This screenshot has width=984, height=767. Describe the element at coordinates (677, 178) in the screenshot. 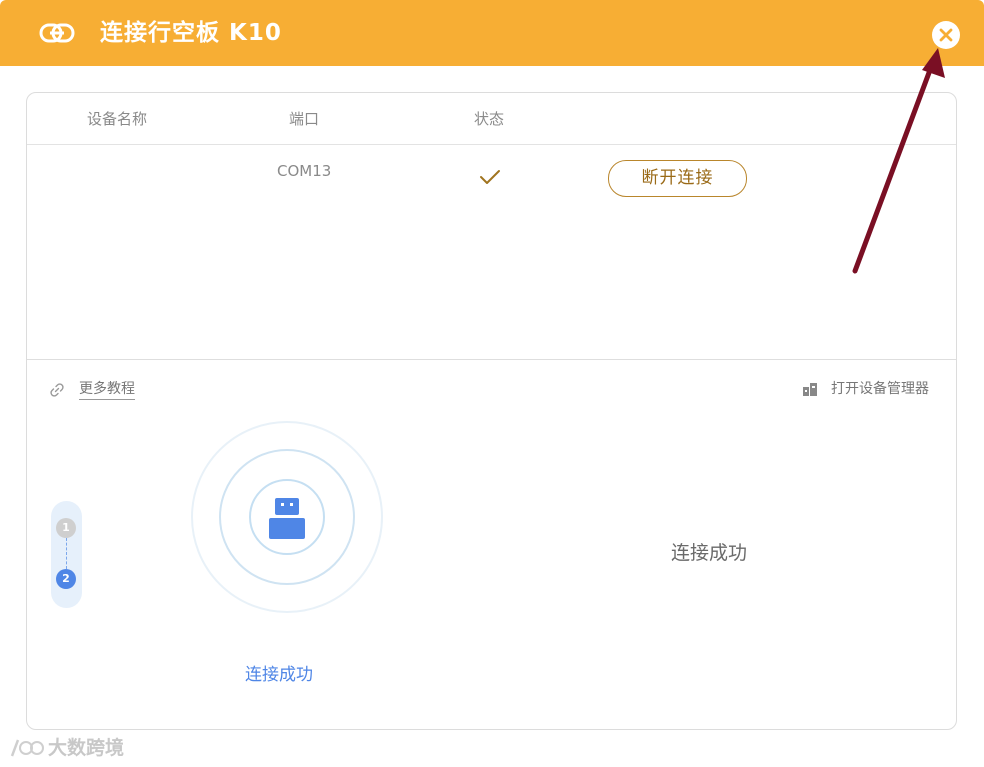

I see `disconnect-button: 断开连接` at that location.